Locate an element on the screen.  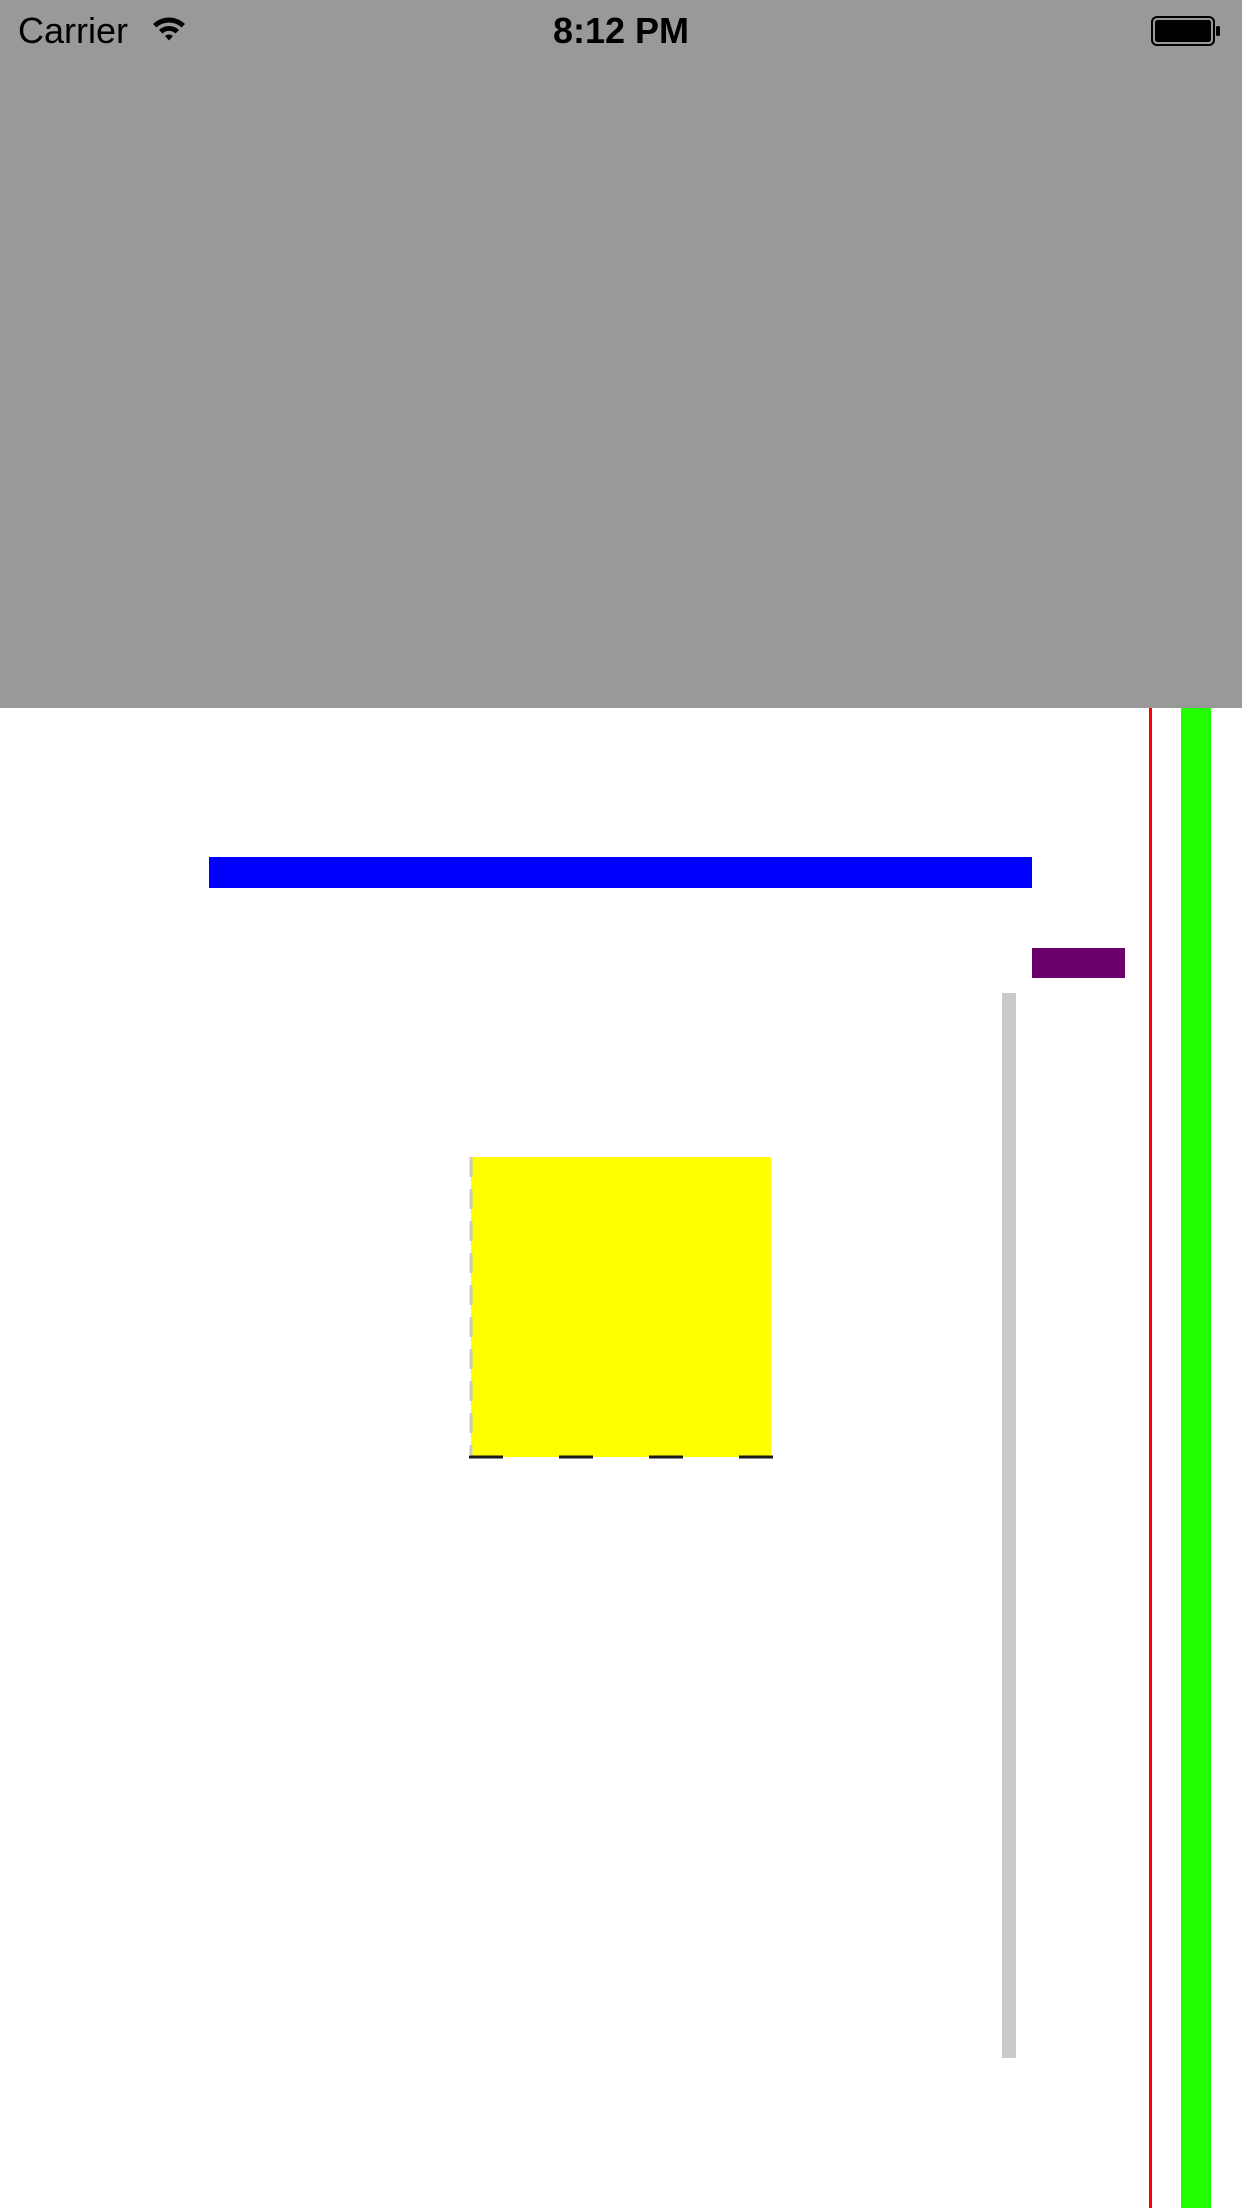
status-bar: Carrier 8:12 PM is located at coordinates (621, 30).